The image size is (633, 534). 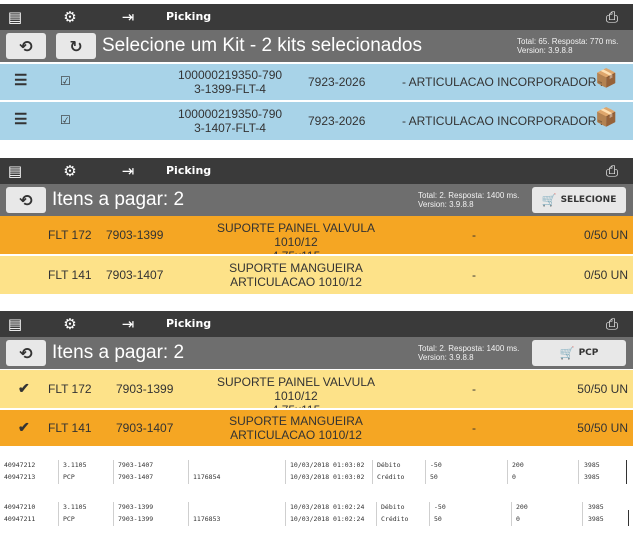 What do you see at coordinates (76, 46) in the screenshot?
I see `refresh-button: ↻` at bounding box center [76, 46].